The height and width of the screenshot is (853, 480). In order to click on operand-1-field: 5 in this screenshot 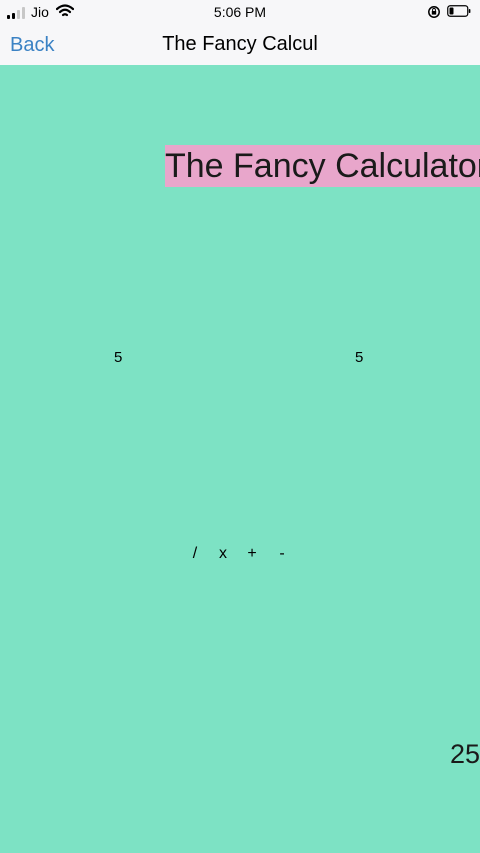, I will do `click(118, 357)`.